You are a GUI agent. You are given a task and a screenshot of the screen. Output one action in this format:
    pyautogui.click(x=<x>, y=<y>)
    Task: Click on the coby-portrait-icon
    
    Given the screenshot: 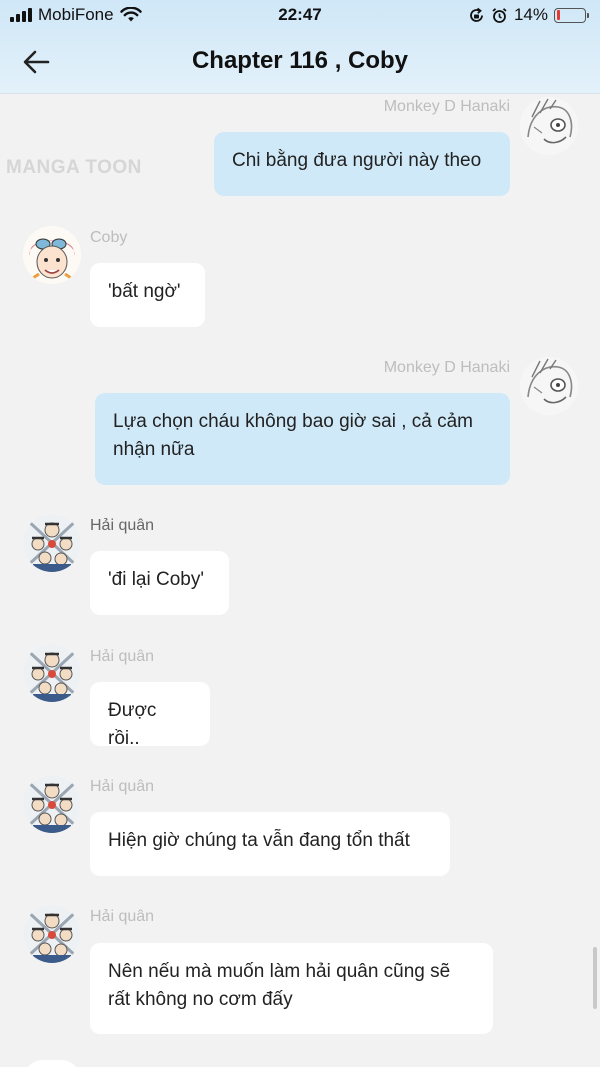 What is the action you would take?
    pyautogui.click(x=52, y=255)
    